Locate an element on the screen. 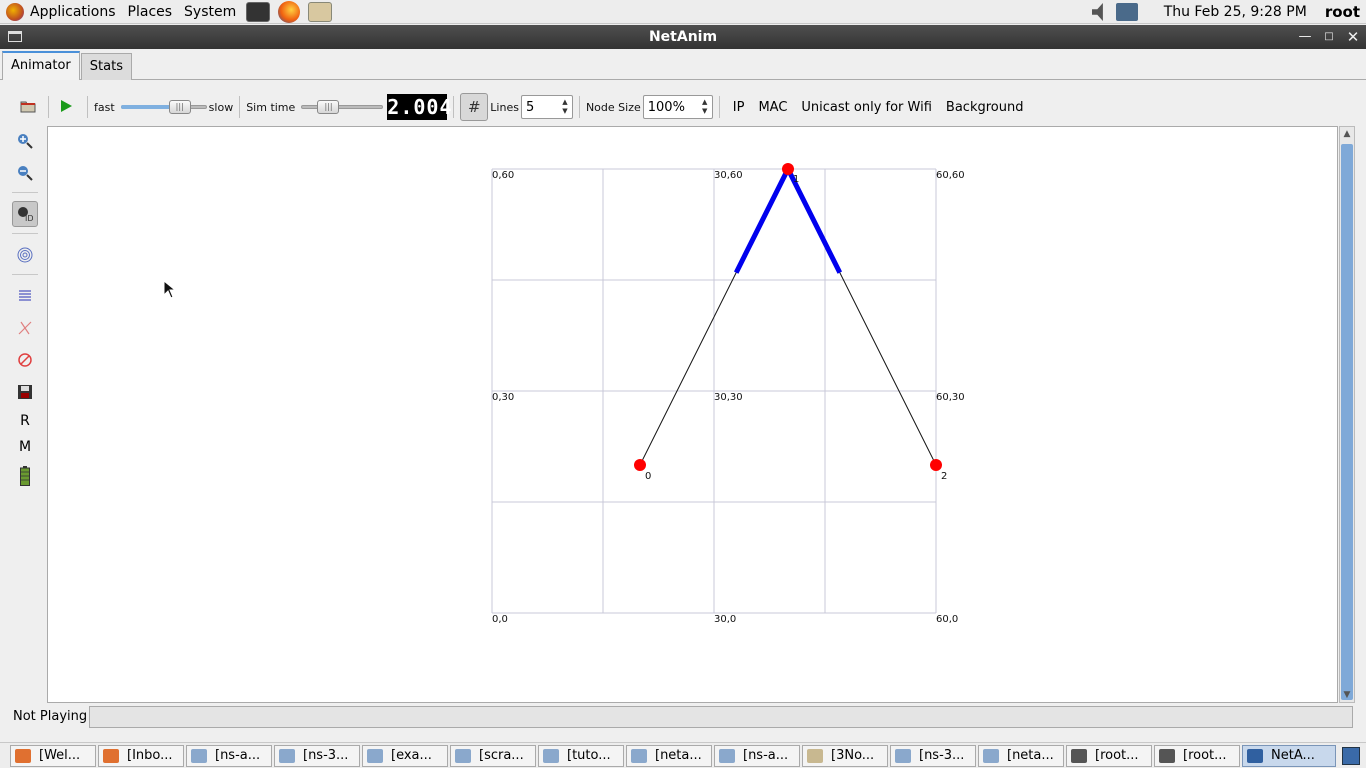 Image resolution: width=1366 pixels, height=768 pixels. terminal-icon is located at coordinates (258, 11).